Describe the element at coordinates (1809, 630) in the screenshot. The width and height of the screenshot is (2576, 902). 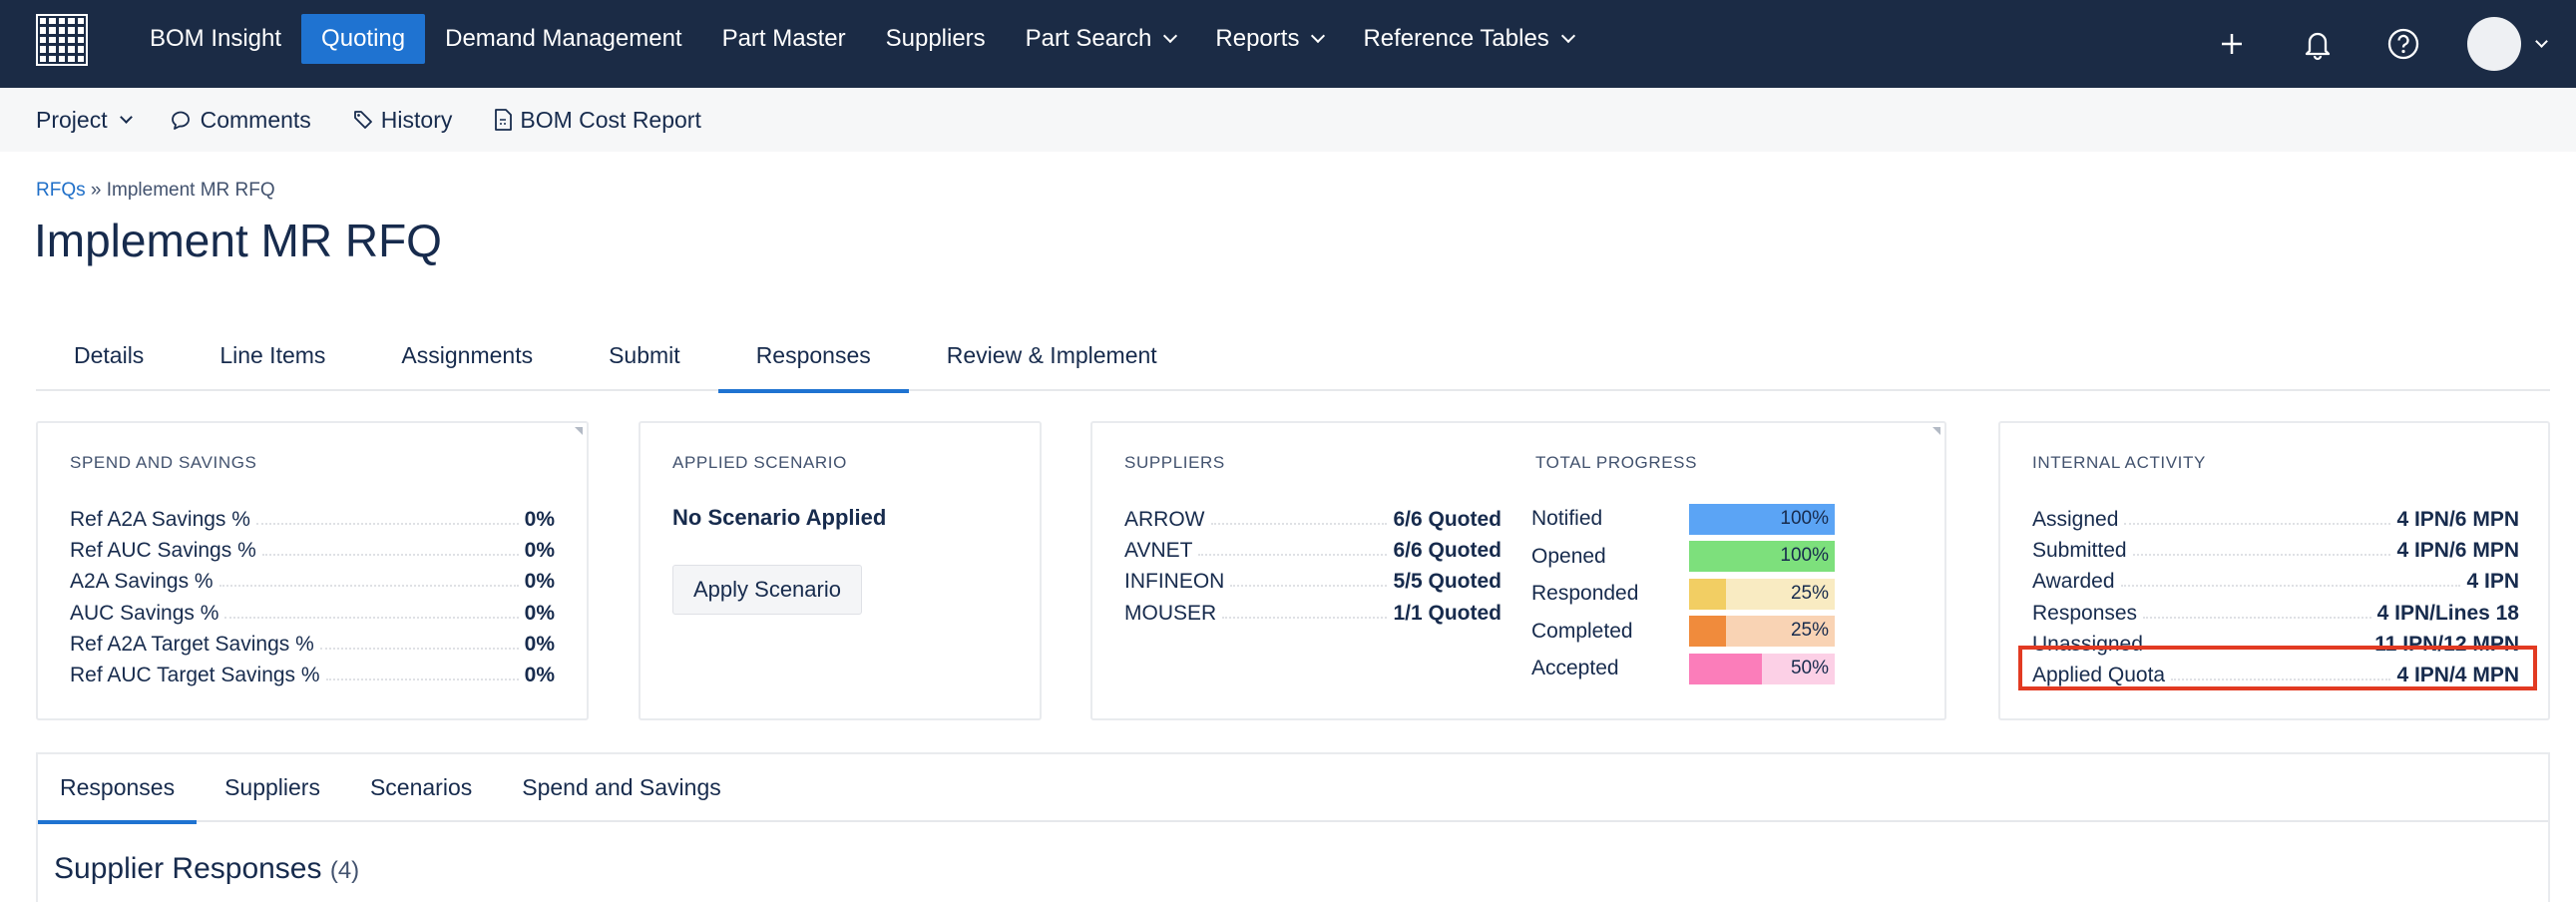
I see `progress-percent: 25%` at that location.